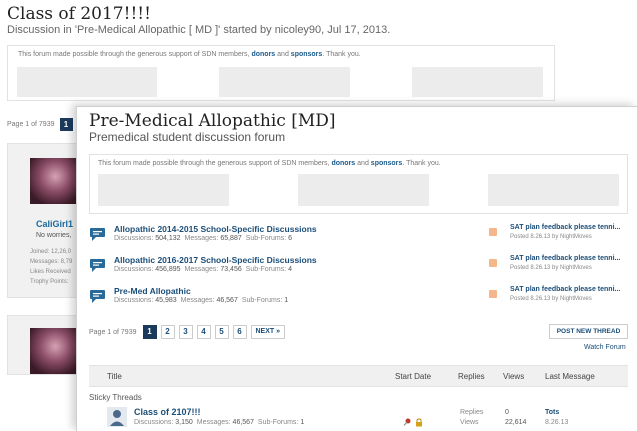 The image size is (637, 431). Describe the element at coordinates (552, 412) in the screenshot. I see `last-message-user-link: Tots` at that location.